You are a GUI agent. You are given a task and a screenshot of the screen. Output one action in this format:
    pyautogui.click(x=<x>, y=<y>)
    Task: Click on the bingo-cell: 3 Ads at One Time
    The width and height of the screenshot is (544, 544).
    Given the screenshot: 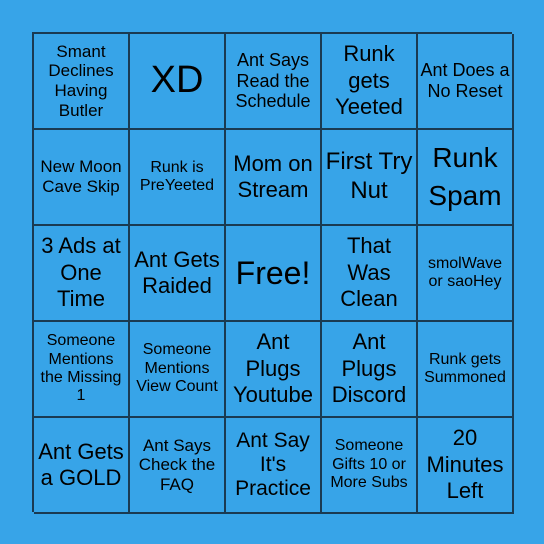 What is the action you would take?
    pyautogui.click(x=82, y=274)
    